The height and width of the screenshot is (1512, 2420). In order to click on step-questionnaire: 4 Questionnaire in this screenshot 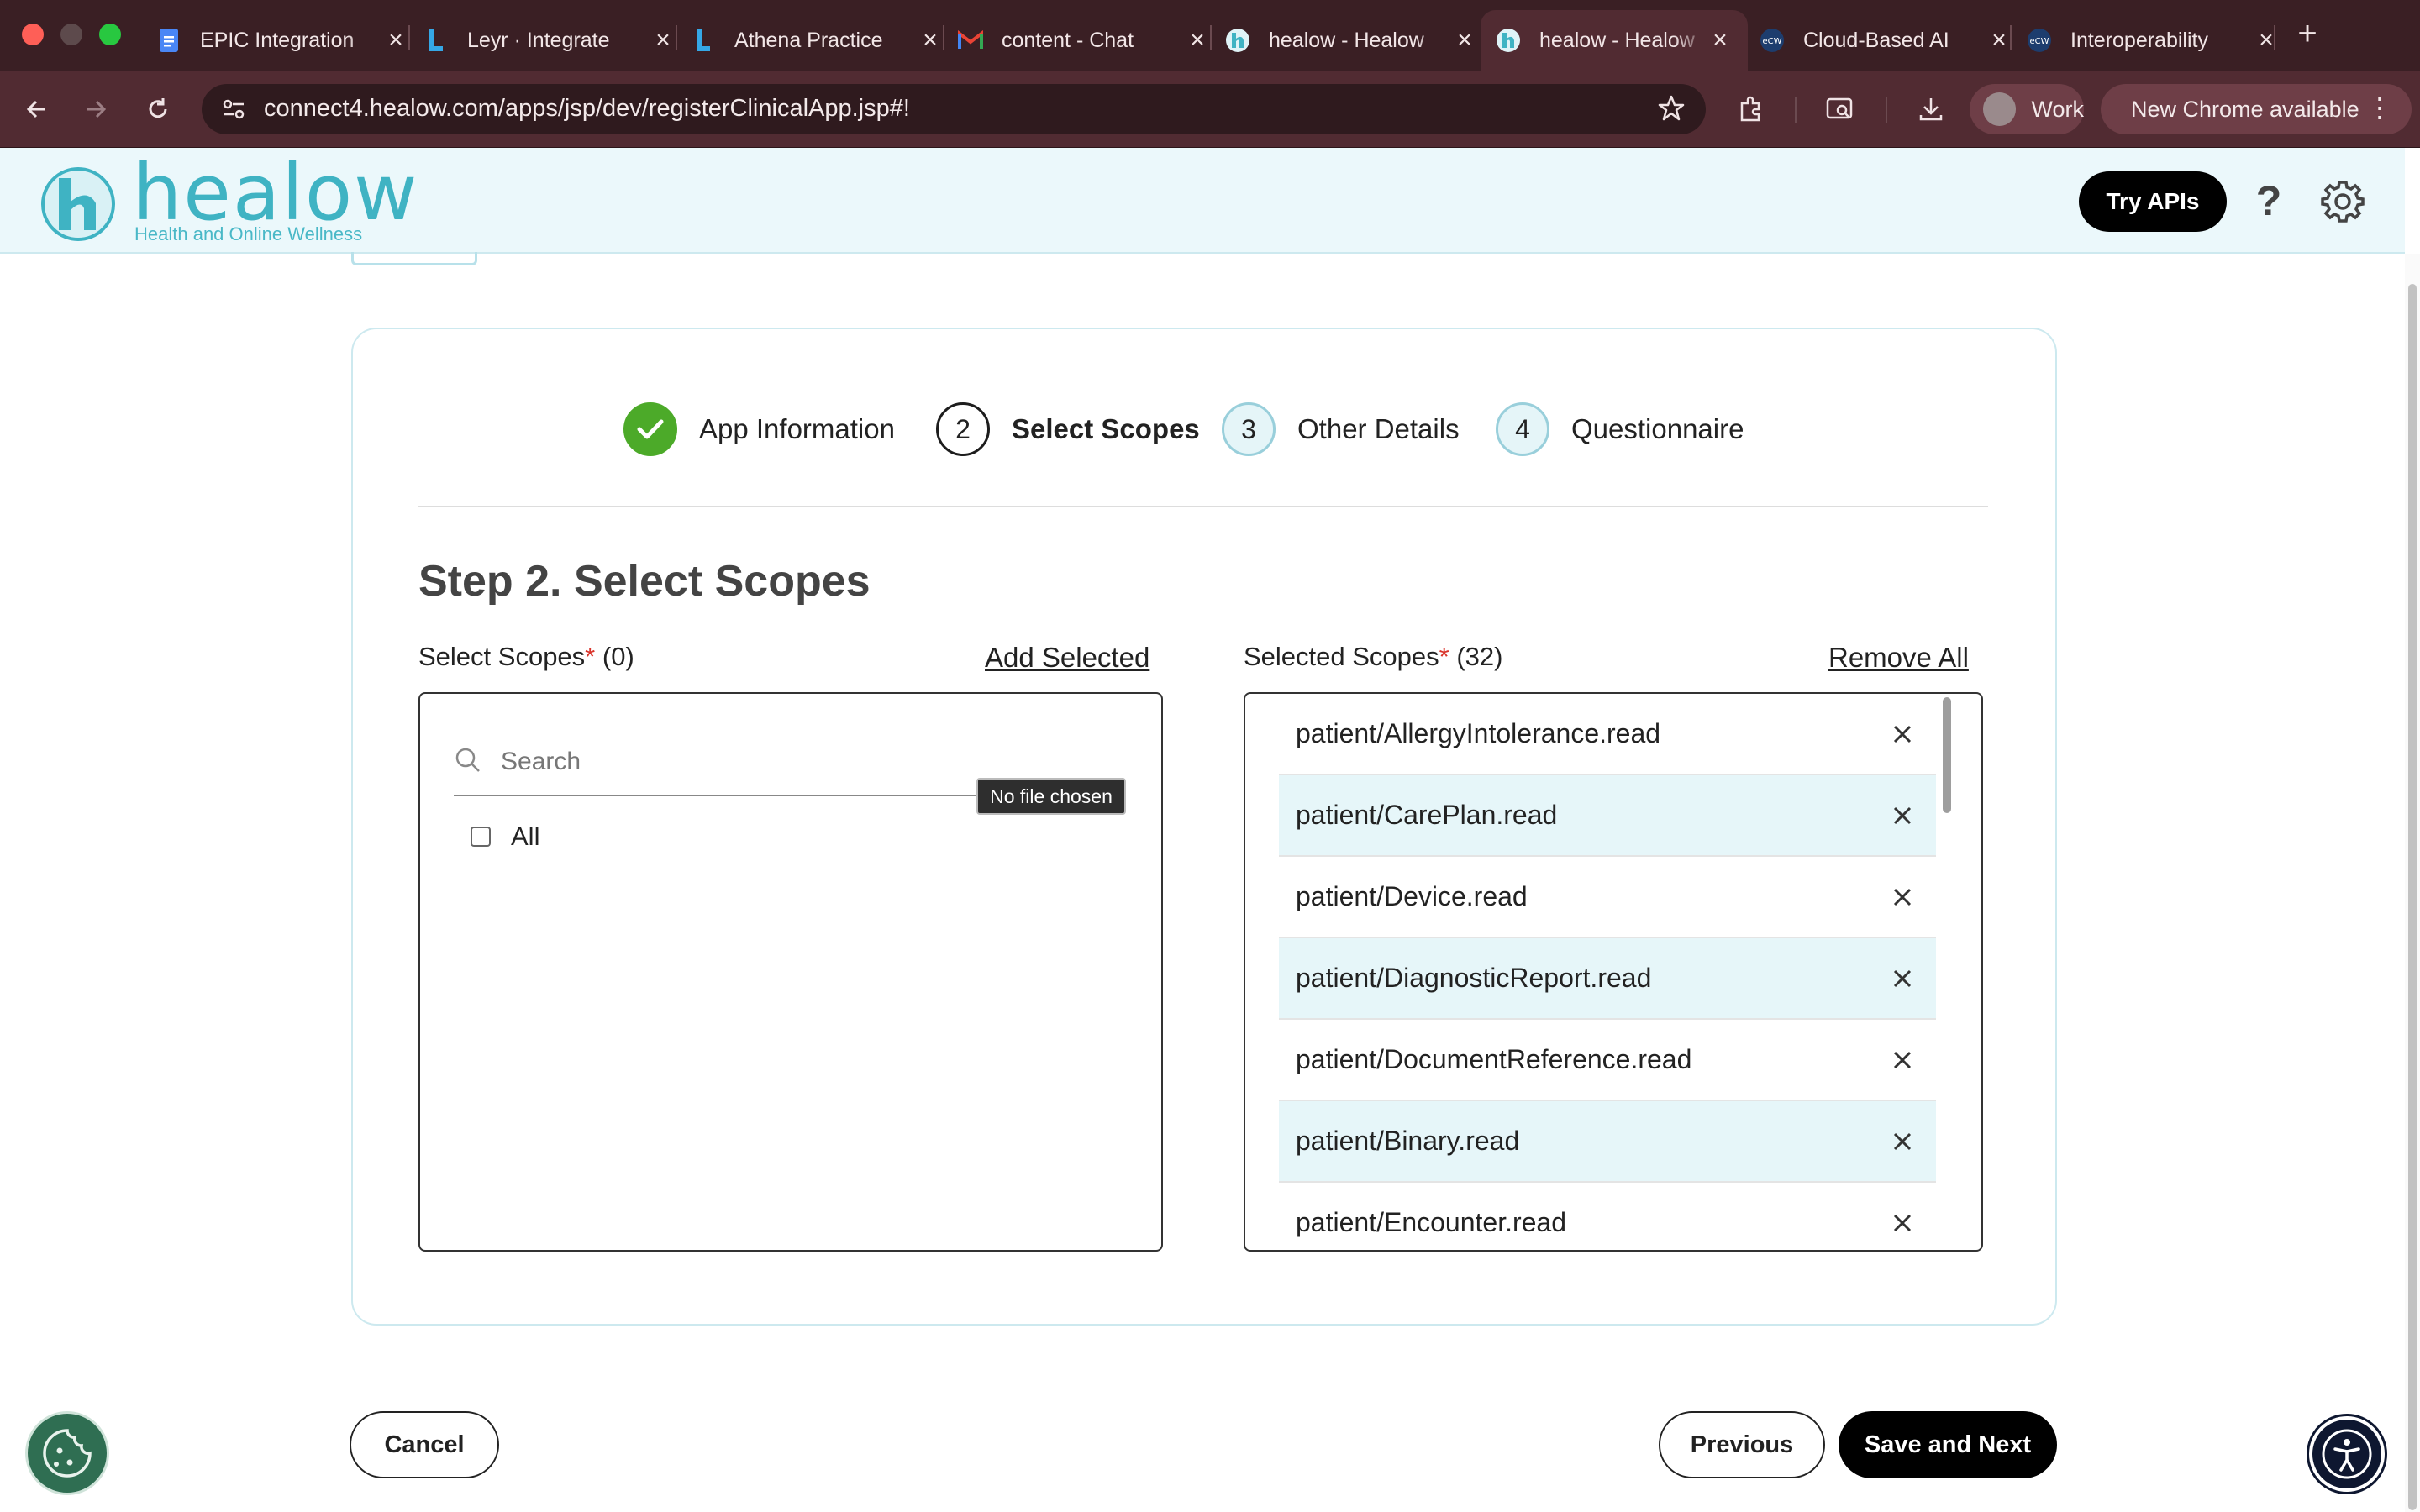, I will do `click(1620, 429)`.